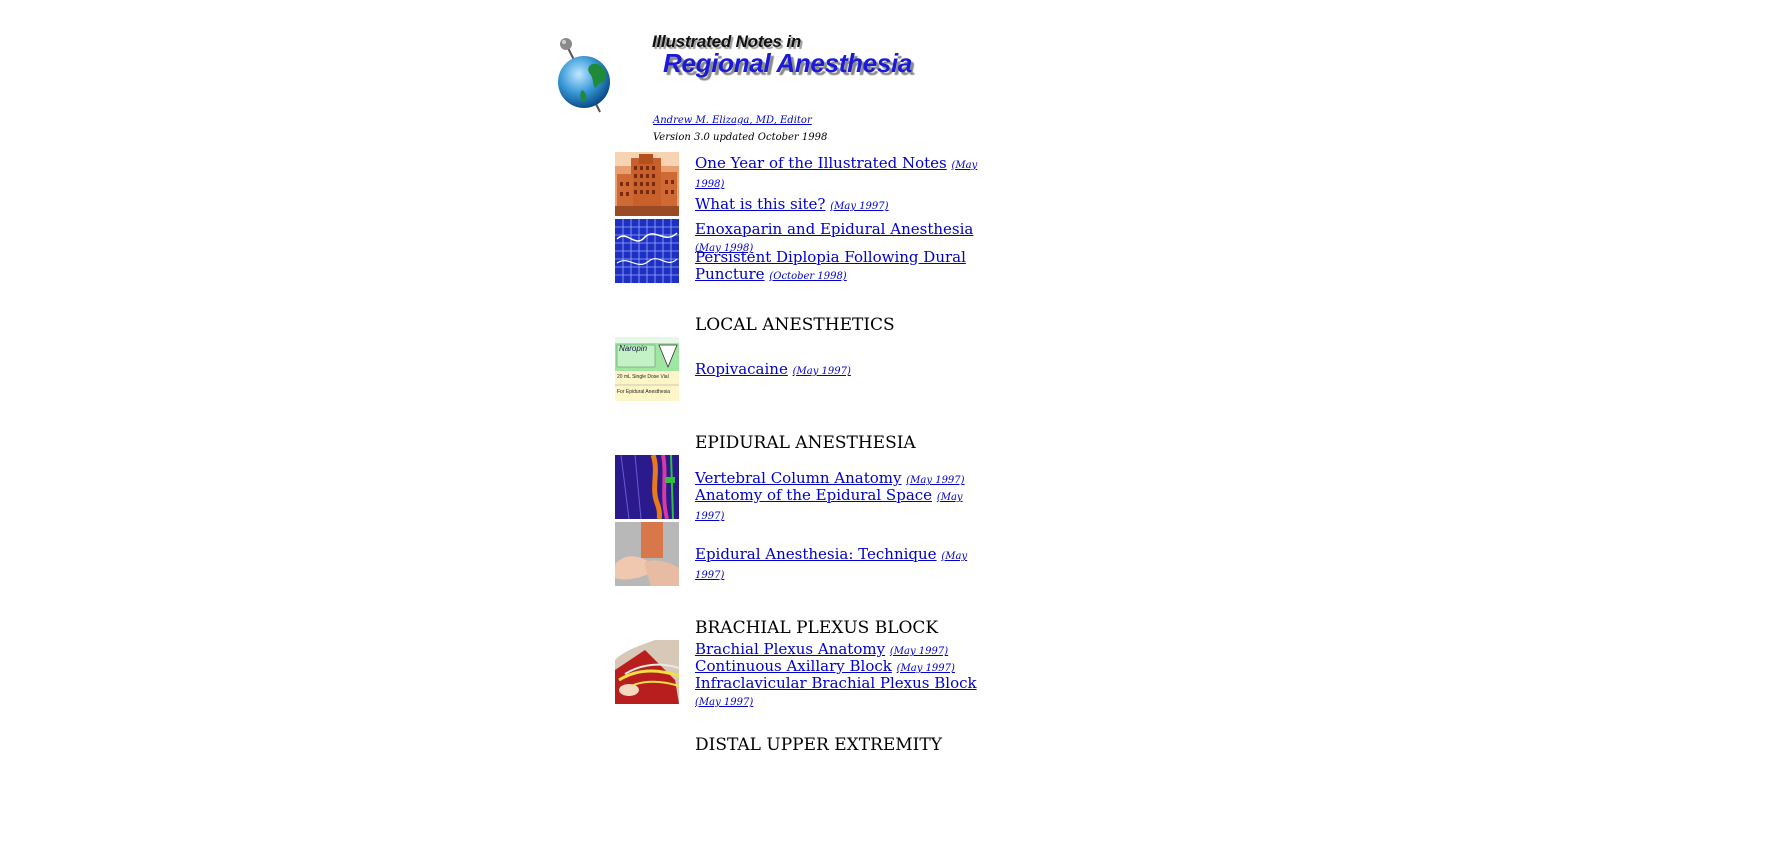 The width and height of the screenshot is (1772, 852). Describe the element at coordinates (805, 443) in the screenshot. I see `section-heading-epidural-anesthesia: EPIDURAL ANESTHESIA` at that location.